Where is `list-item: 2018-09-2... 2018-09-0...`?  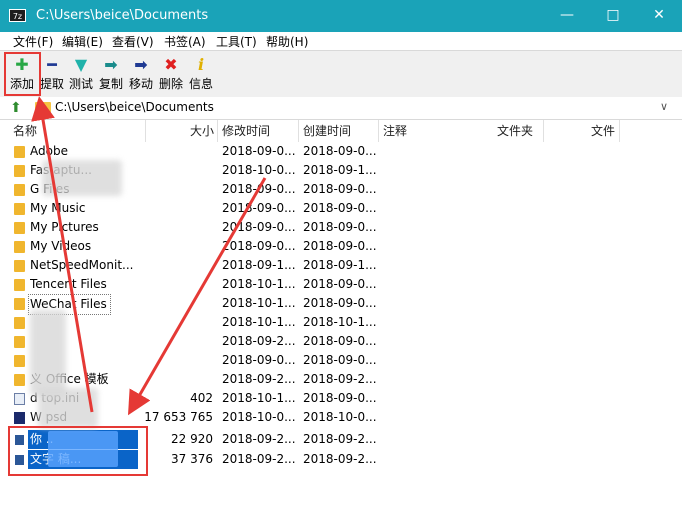
list-item: 2018-09-2... 2018-09-0... is located at coordinates (341, 341).